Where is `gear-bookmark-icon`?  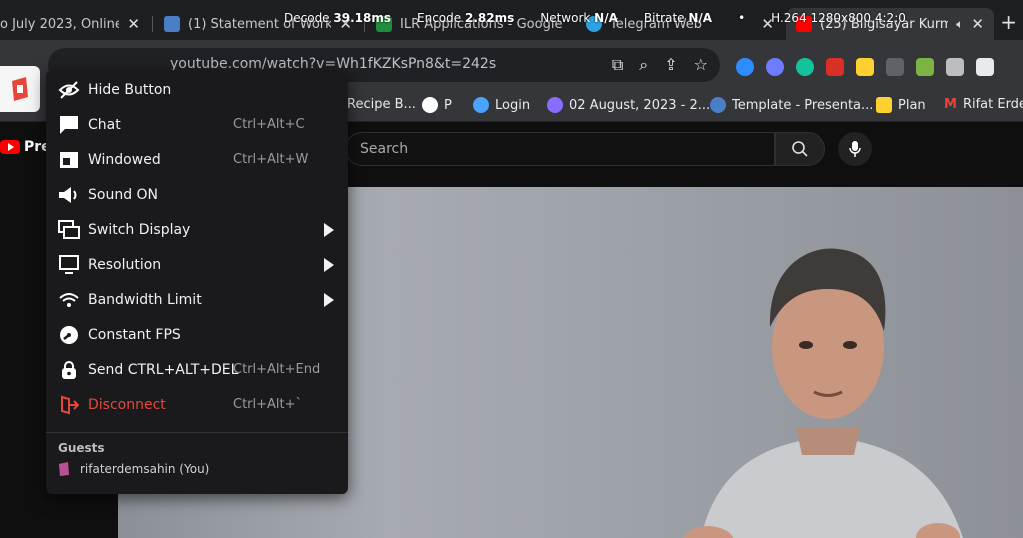
gear-bookmark-icon is located at coordinates (555, 105).